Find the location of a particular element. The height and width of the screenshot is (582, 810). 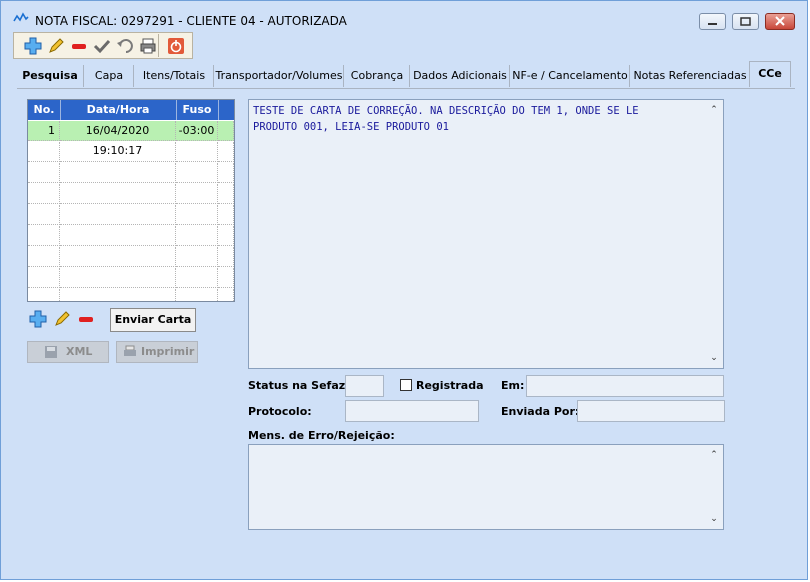

minimize-button is located at coordinates (712, 21).